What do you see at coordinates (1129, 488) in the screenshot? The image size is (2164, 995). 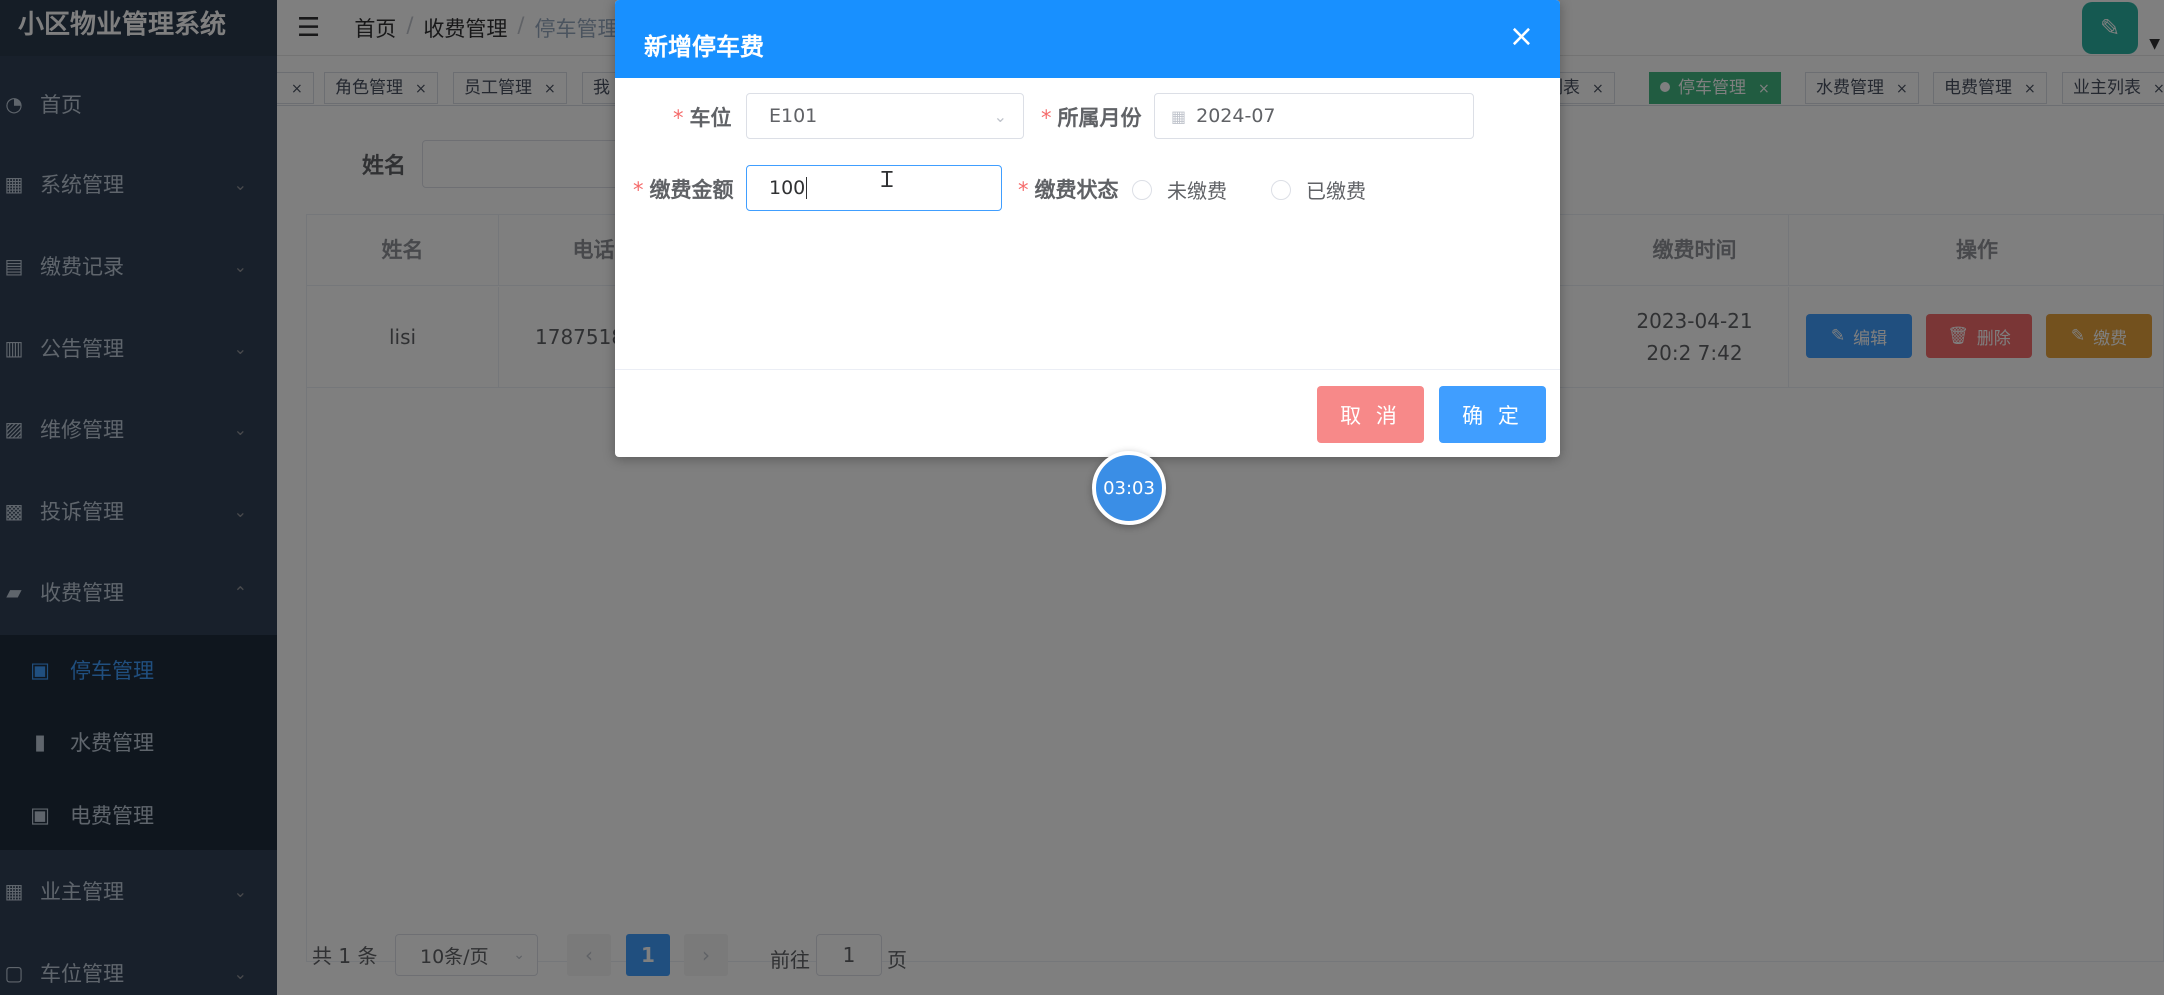 I see `recording-timer: 03:03` at bounding box center [1129, 488].